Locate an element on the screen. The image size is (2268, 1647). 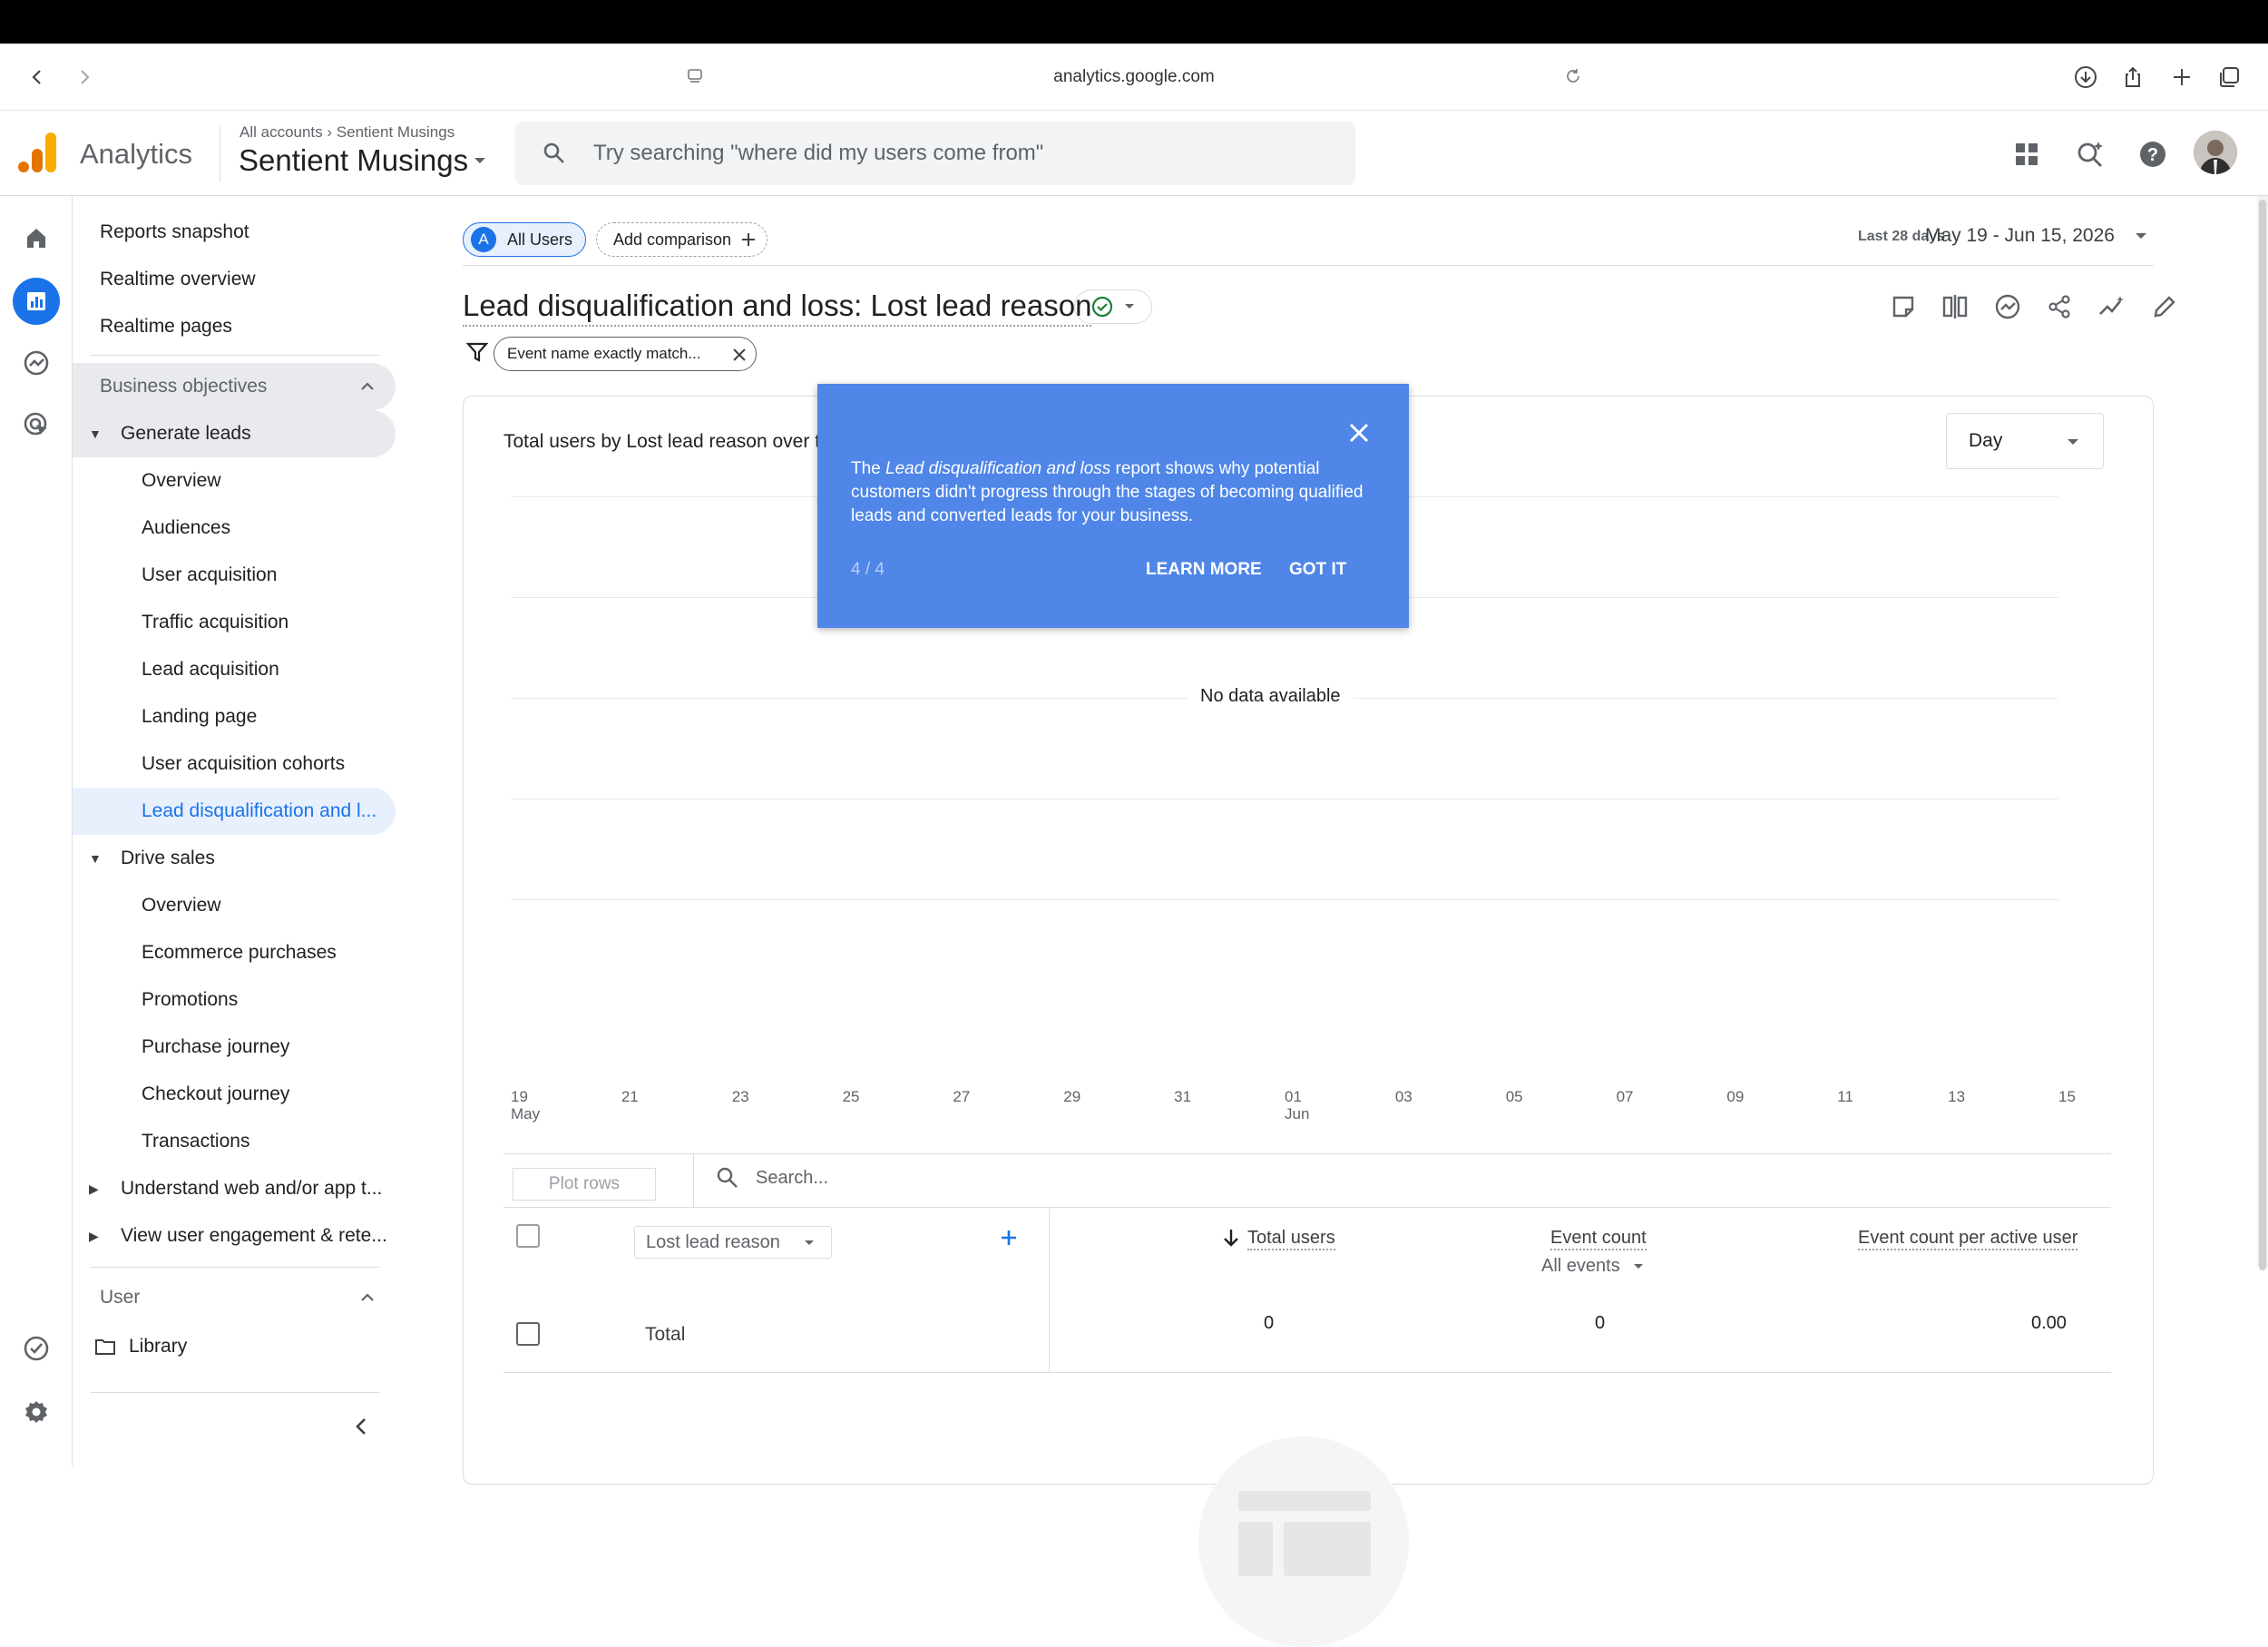
nav-ds-ecommerce-purchases: Ecommerce purchases is located at coordinates (235, 952).